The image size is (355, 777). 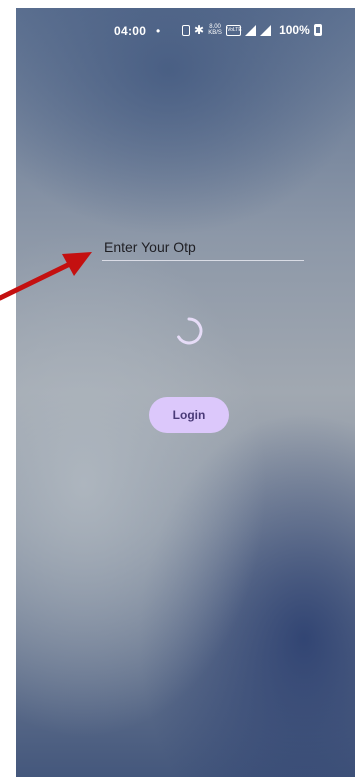 I want to click on loading-spinner-icon, so click(x=190, y=331).